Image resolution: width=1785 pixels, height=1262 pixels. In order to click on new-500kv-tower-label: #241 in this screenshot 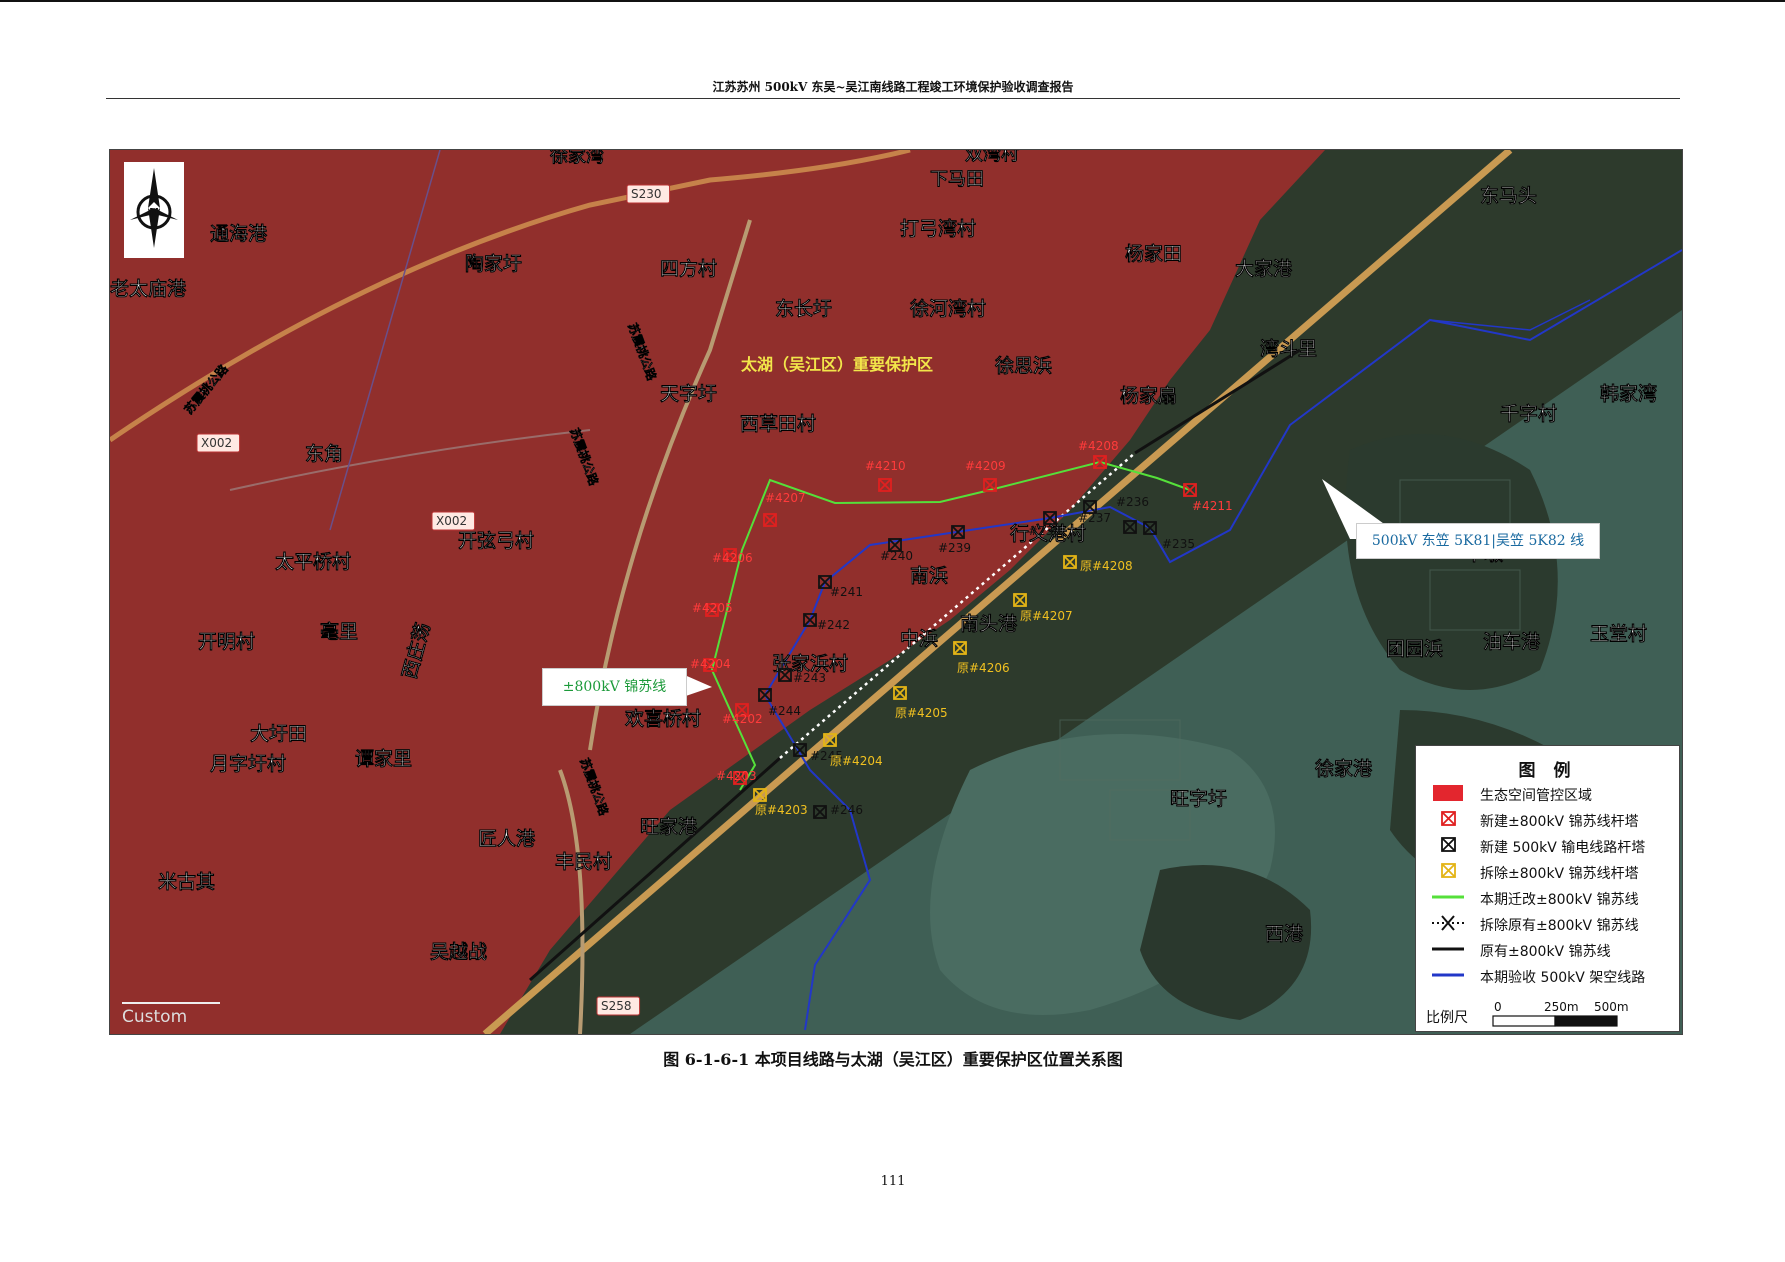, I will do `click(846, 592)`.